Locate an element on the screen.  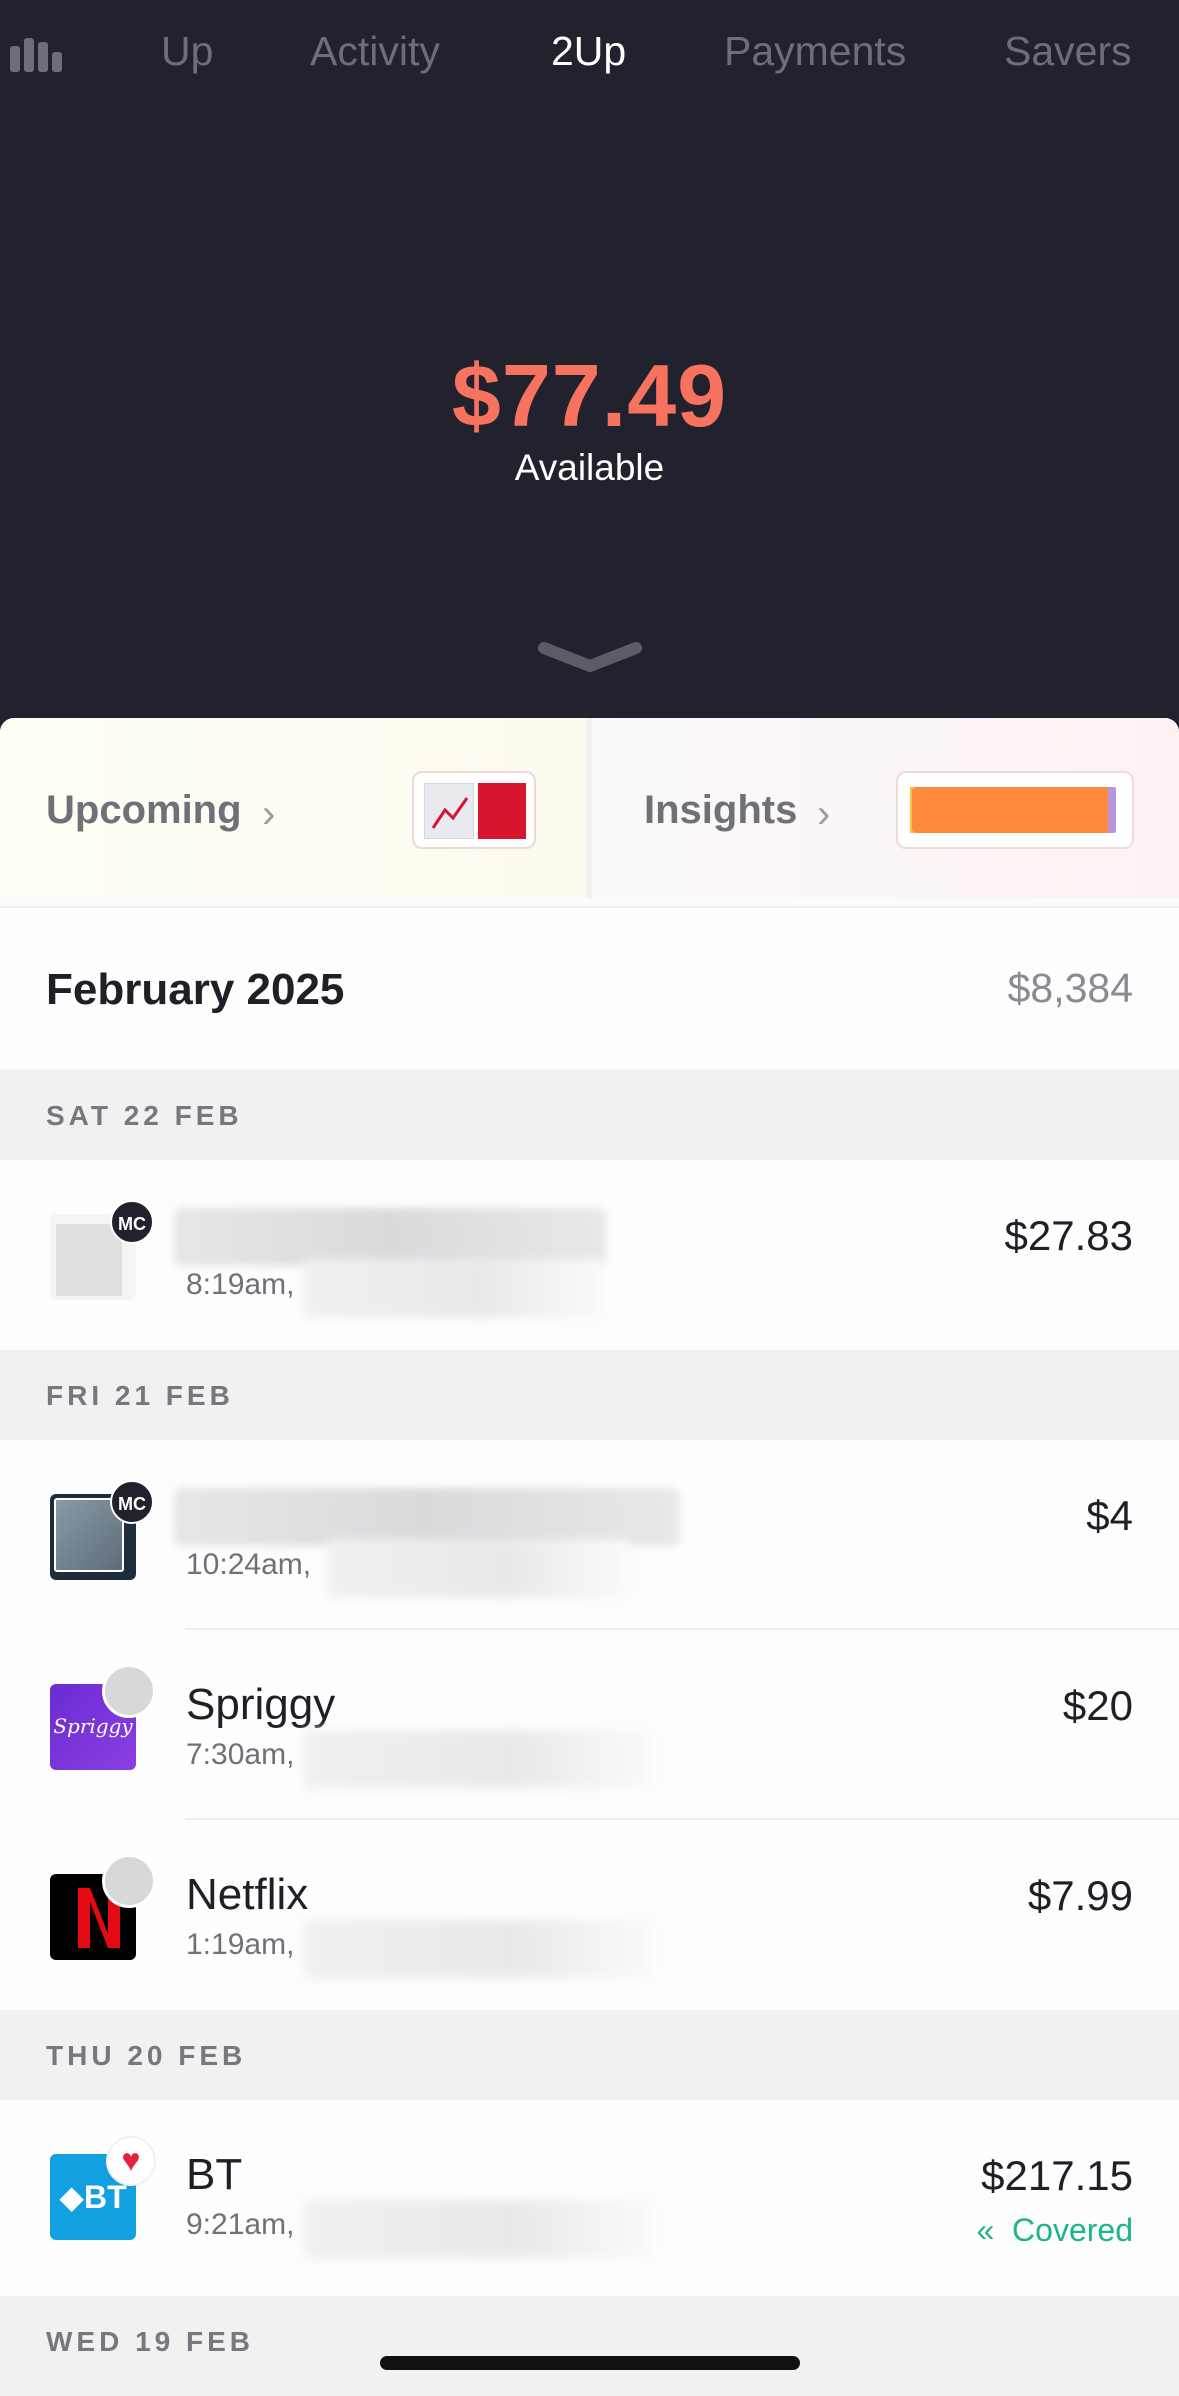
tab-bar: Up Activity 2Up Payments Savers is located at coordinates (589, 55).